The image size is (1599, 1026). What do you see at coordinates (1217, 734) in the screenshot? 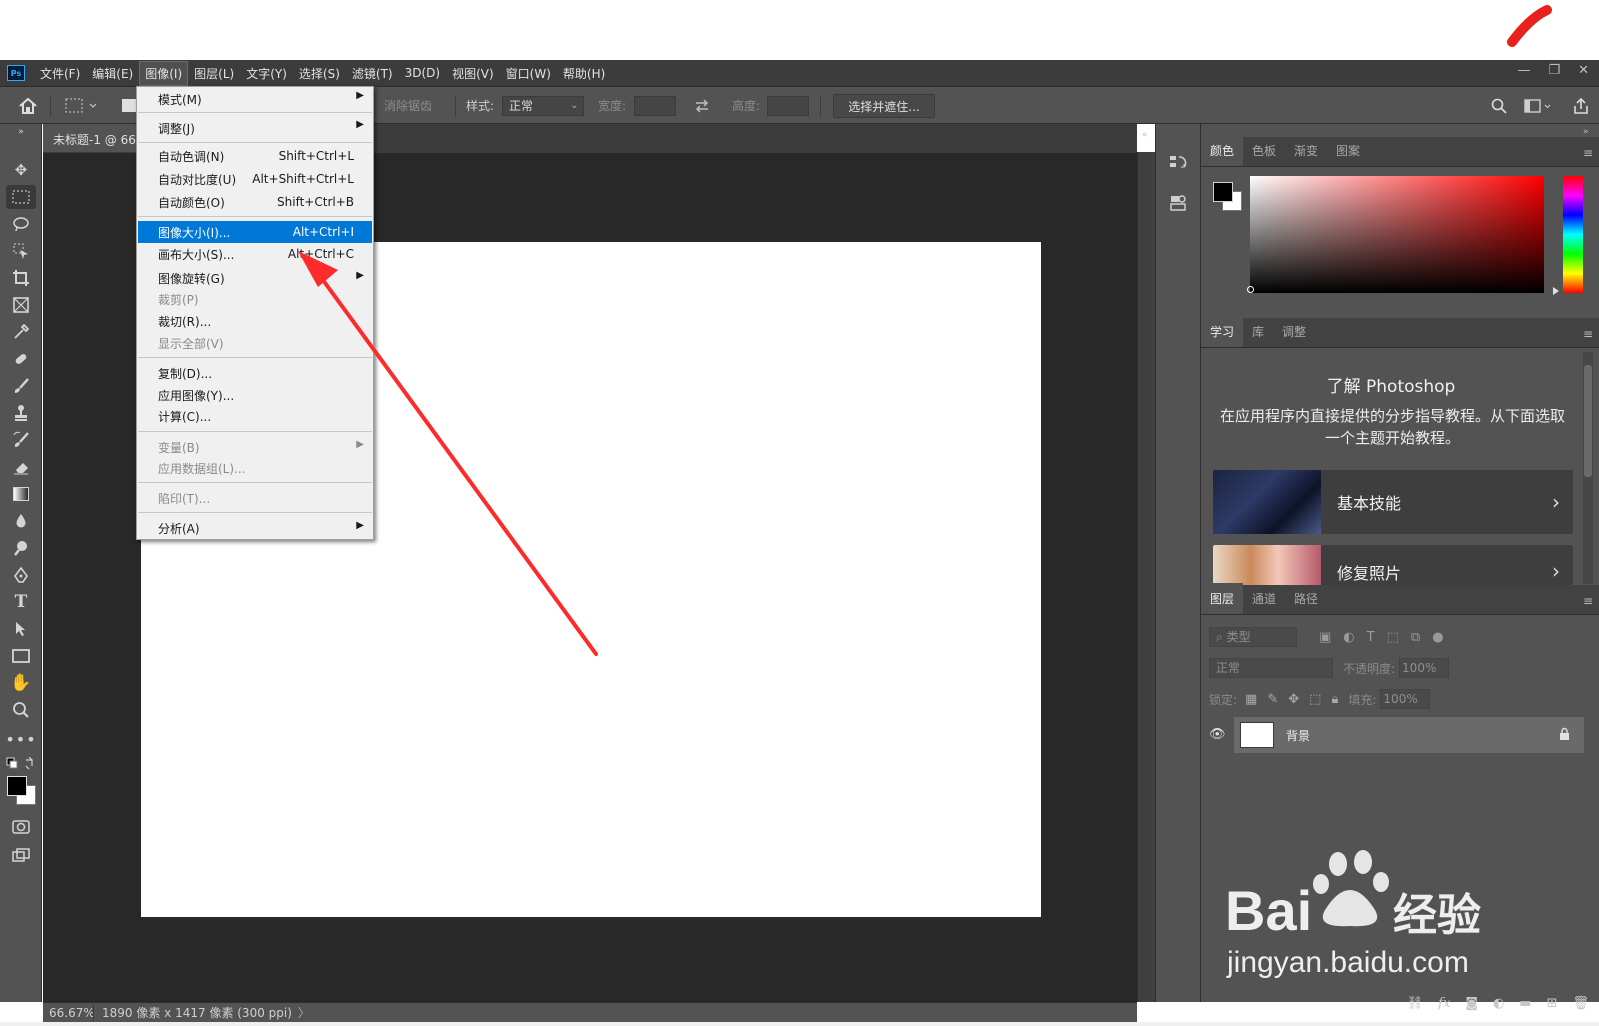
I see `layer-visibility-eye-icon: 👁︎` at bounding box center [1217, 734].